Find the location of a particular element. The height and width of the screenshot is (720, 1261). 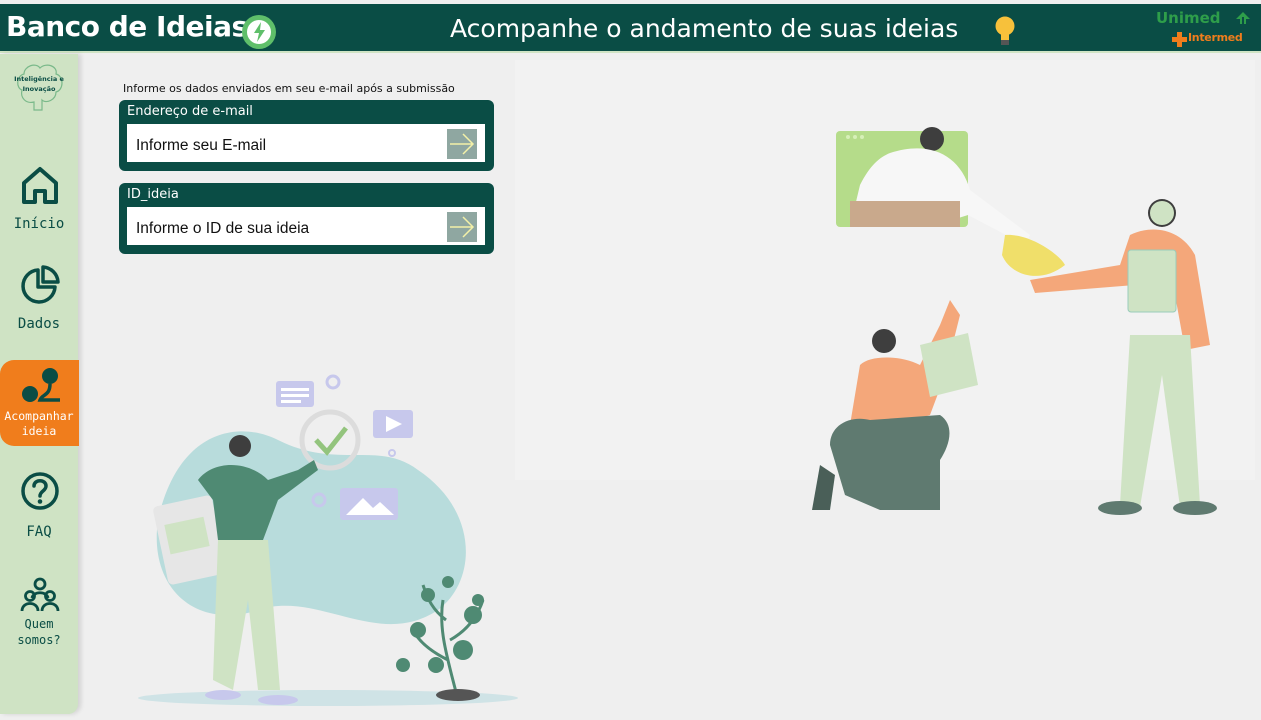

sidebar-item-label: Dados is located at coordinates (39, 324).